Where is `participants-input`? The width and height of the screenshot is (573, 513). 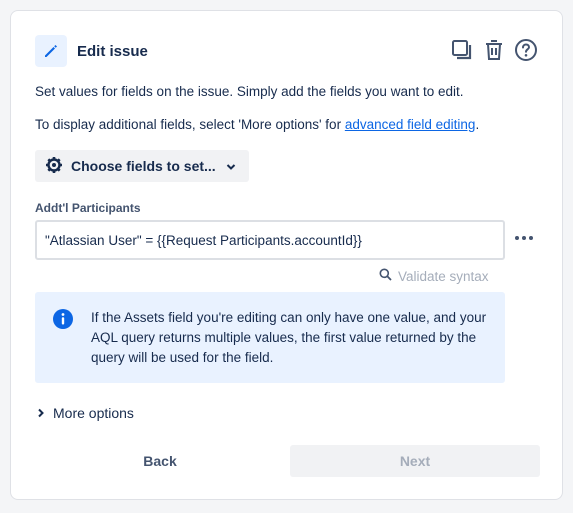
participants-input is located at coordinates (270, 240).